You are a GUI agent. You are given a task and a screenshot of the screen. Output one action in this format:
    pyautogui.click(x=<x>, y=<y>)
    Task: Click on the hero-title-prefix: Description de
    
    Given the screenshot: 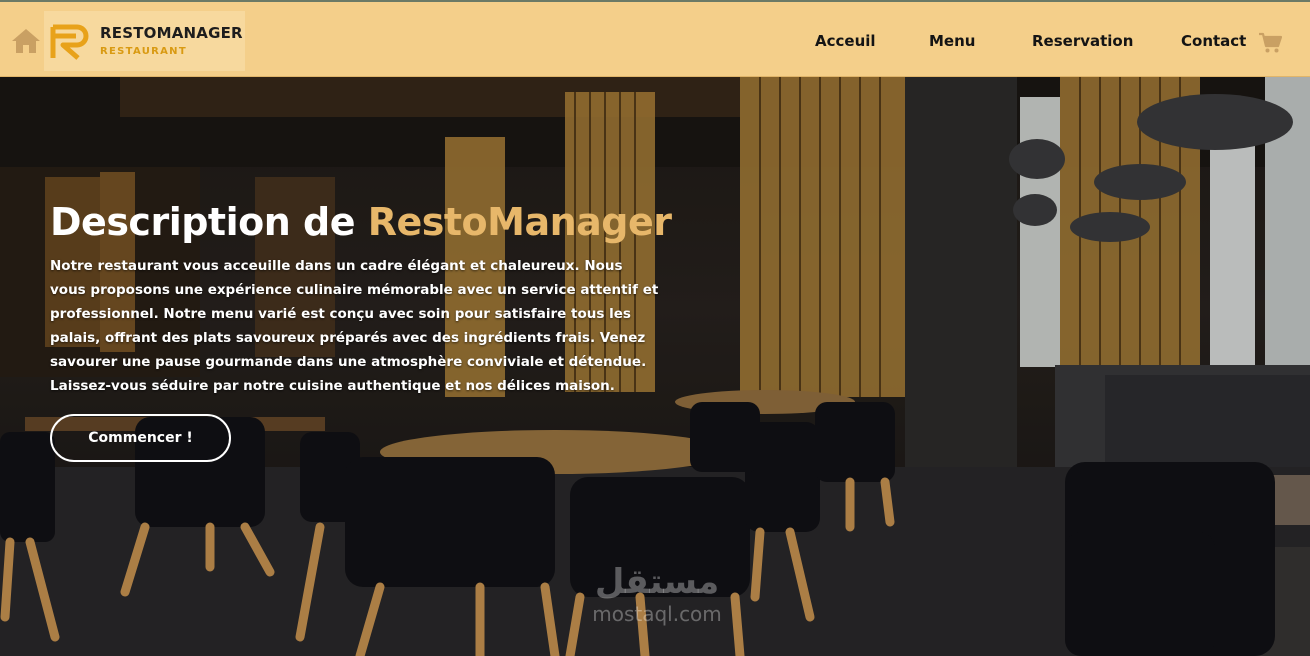 What is the action you would take?
    pyautogui.click(x=209, y=222)
    